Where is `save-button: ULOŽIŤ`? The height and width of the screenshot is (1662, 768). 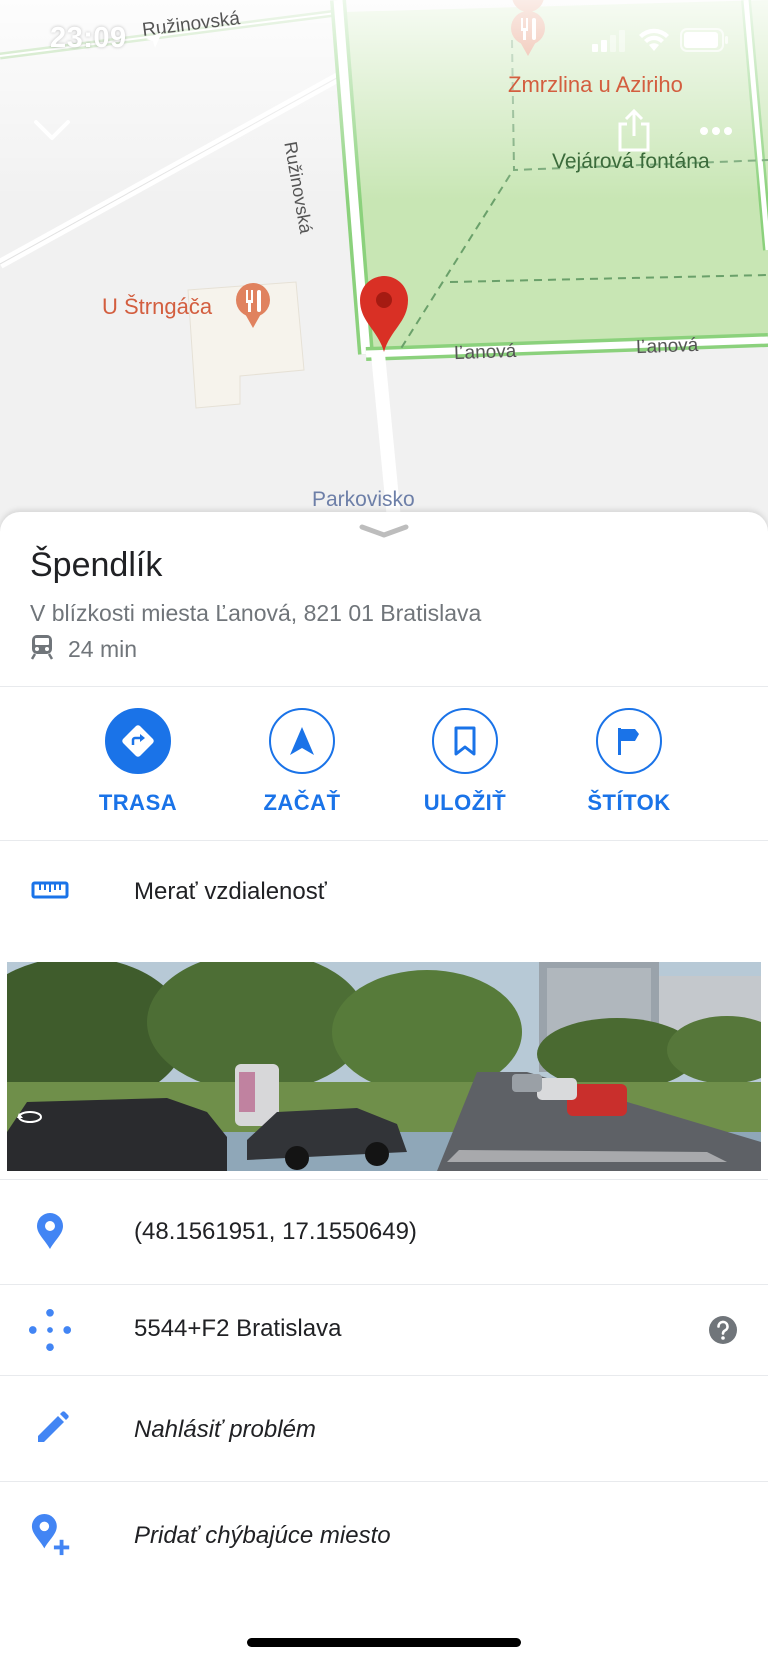
save-button: ULOŽIŤ is located at coordinates (465, 762).